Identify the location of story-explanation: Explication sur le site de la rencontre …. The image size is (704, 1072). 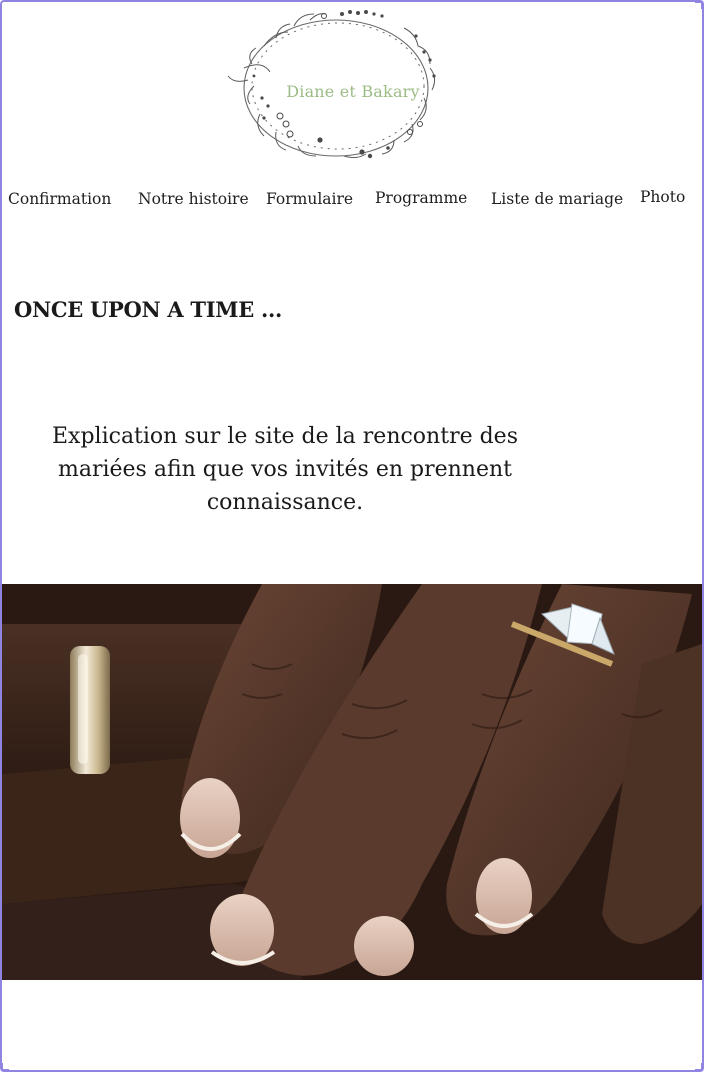
(285, 469).